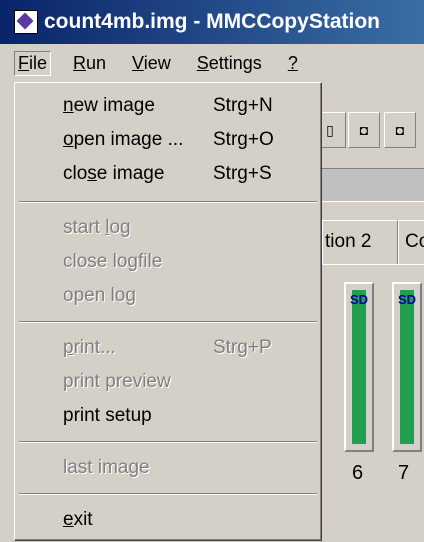 This screenshot has width=424, height=542. What do you see at coordinates (95, 261) in the screenshot?
I see `lbl-pre: close lo` at bounding box center [95, 261].